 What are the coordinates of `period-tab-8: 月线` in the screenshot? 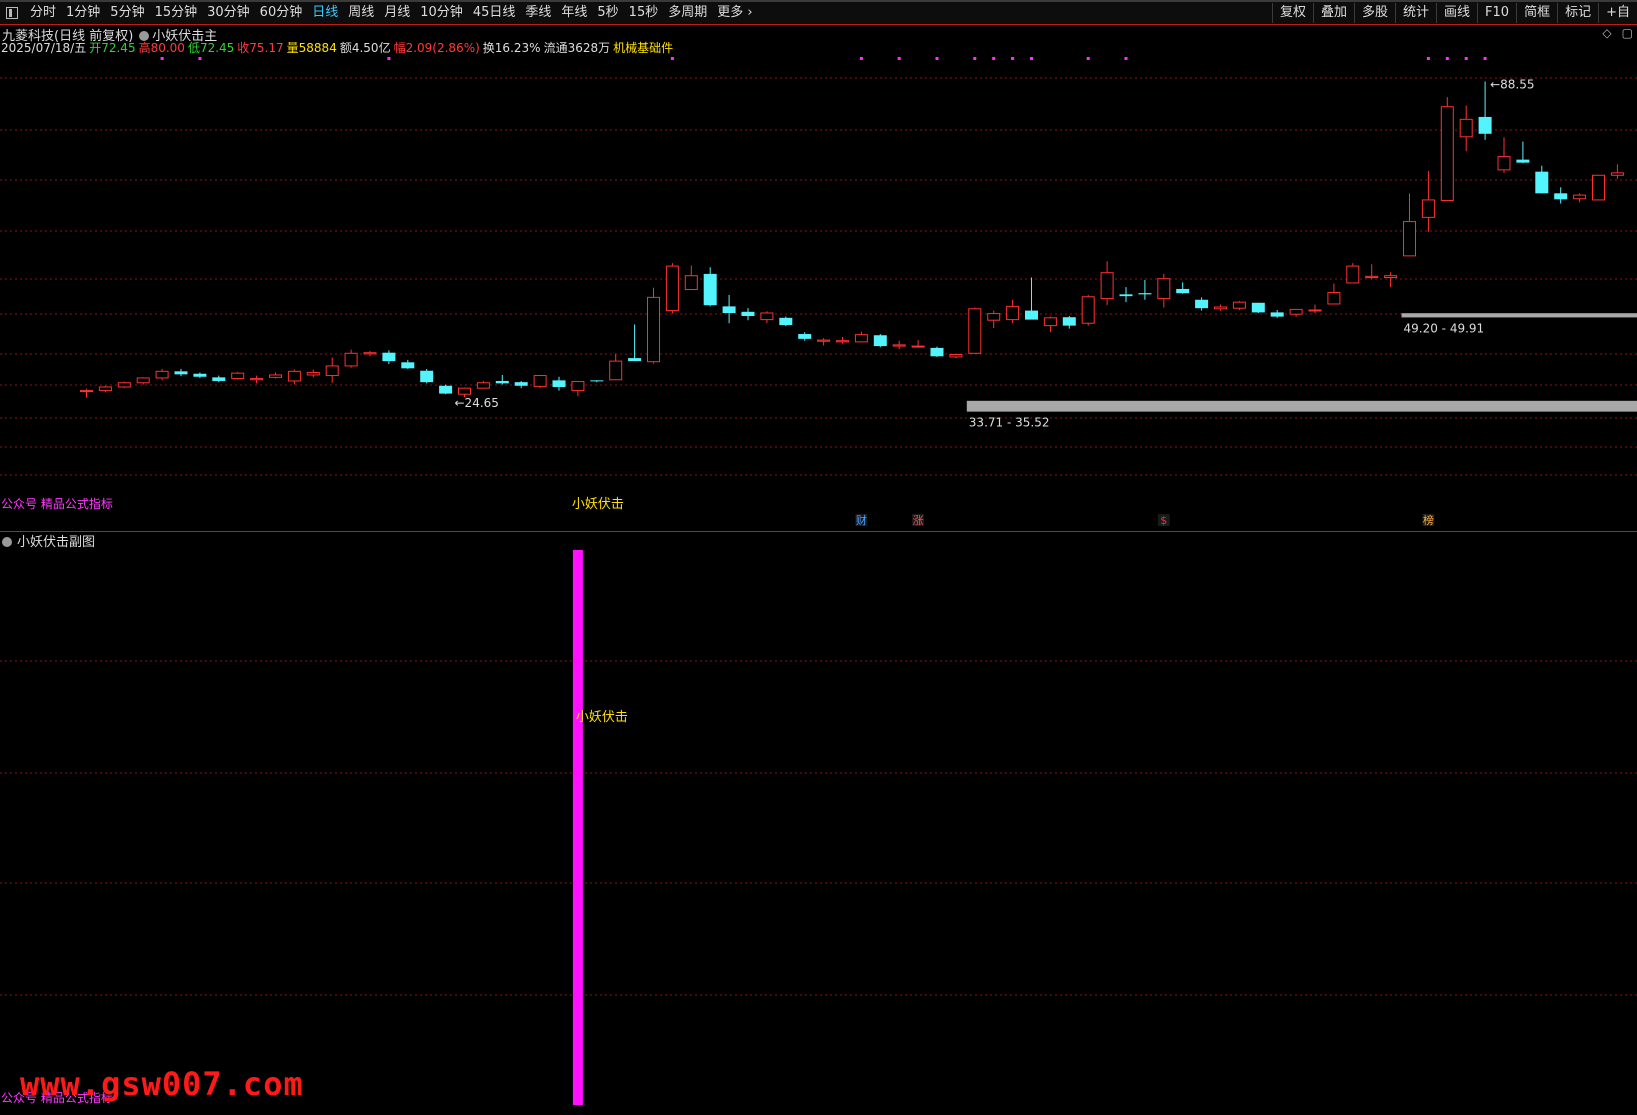 It's located at (398, 13).